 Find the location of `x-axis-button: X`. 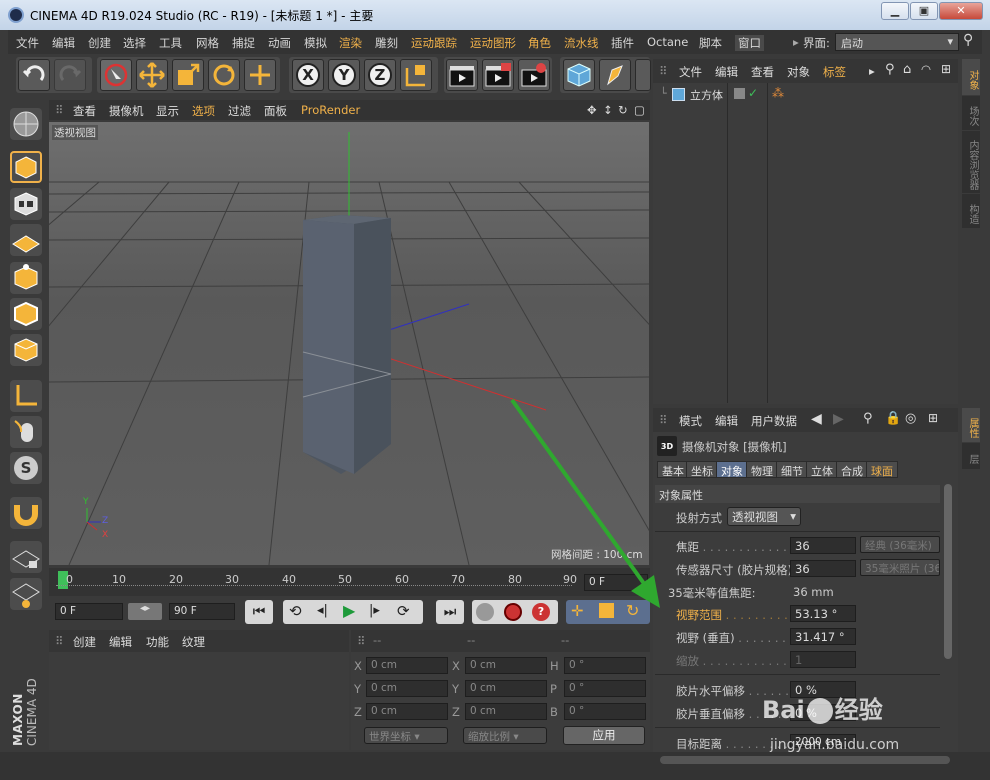

x-axis-button: X is located at coordinates (308, 75).